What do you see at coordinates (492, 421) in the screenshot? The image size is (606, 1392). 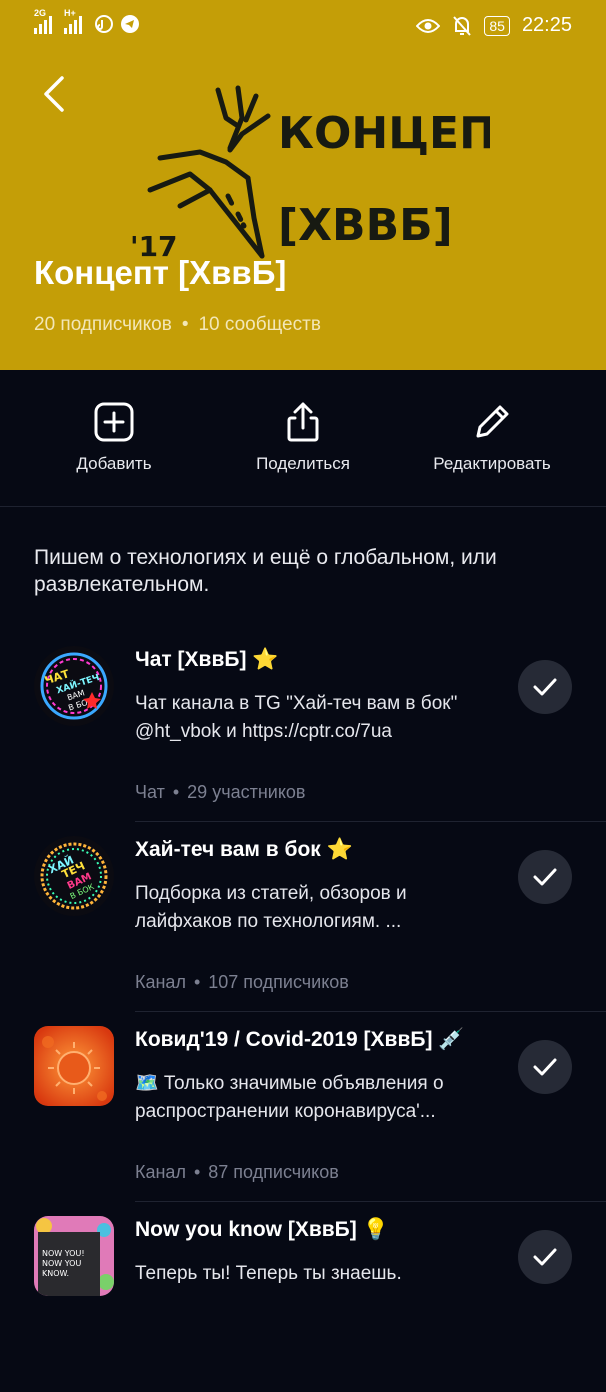 I see `pencil-icon` at bounding box center [492, 421].